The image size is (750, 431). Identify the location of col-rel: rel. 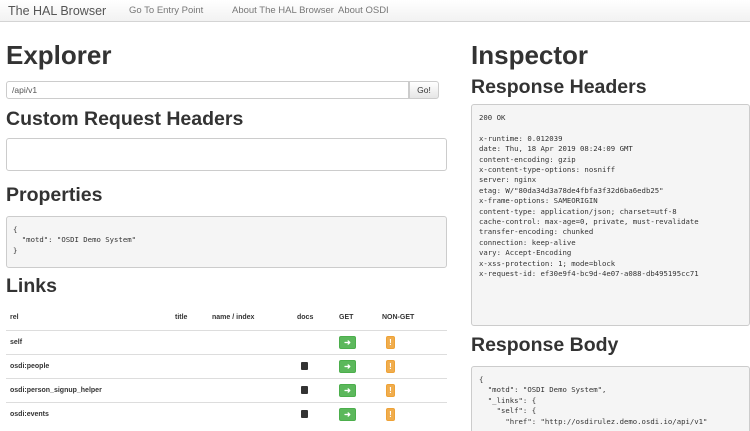
(88, 318).